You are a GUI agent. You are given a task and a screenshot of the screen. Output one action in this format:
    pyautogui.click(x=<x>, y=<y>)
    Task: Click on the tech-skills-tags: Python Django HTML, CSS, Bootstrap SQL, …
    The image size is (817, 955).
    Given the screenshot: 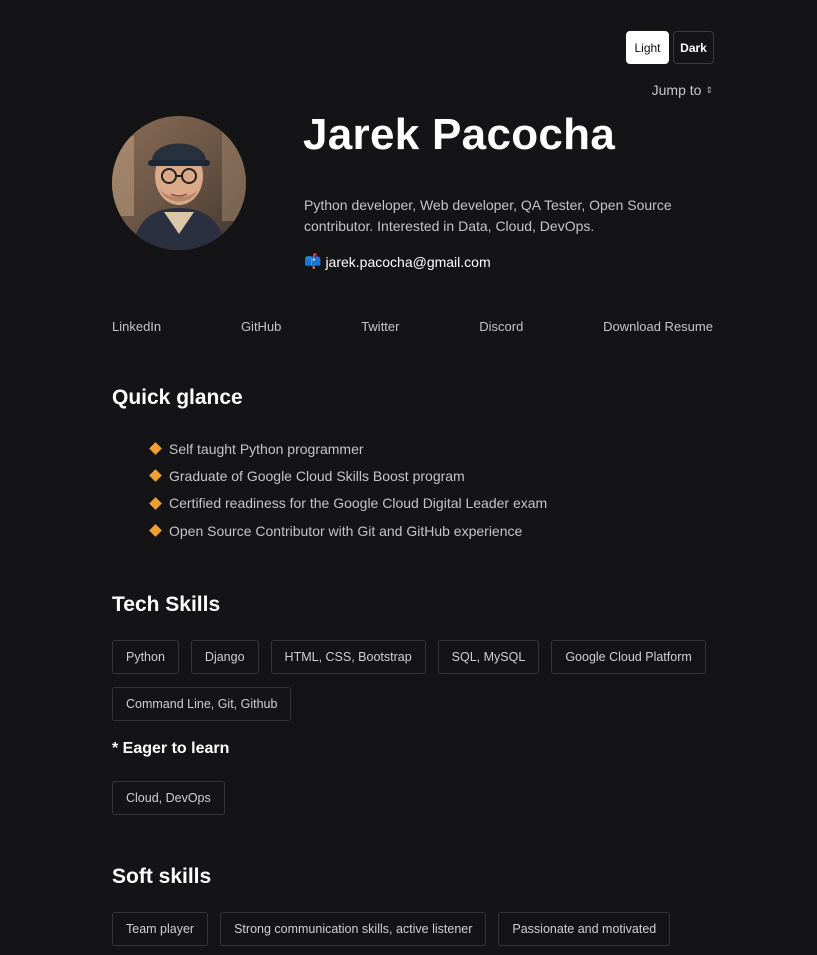 What is the action you would take?
    pyautogui.click(x=422, y=680)
    